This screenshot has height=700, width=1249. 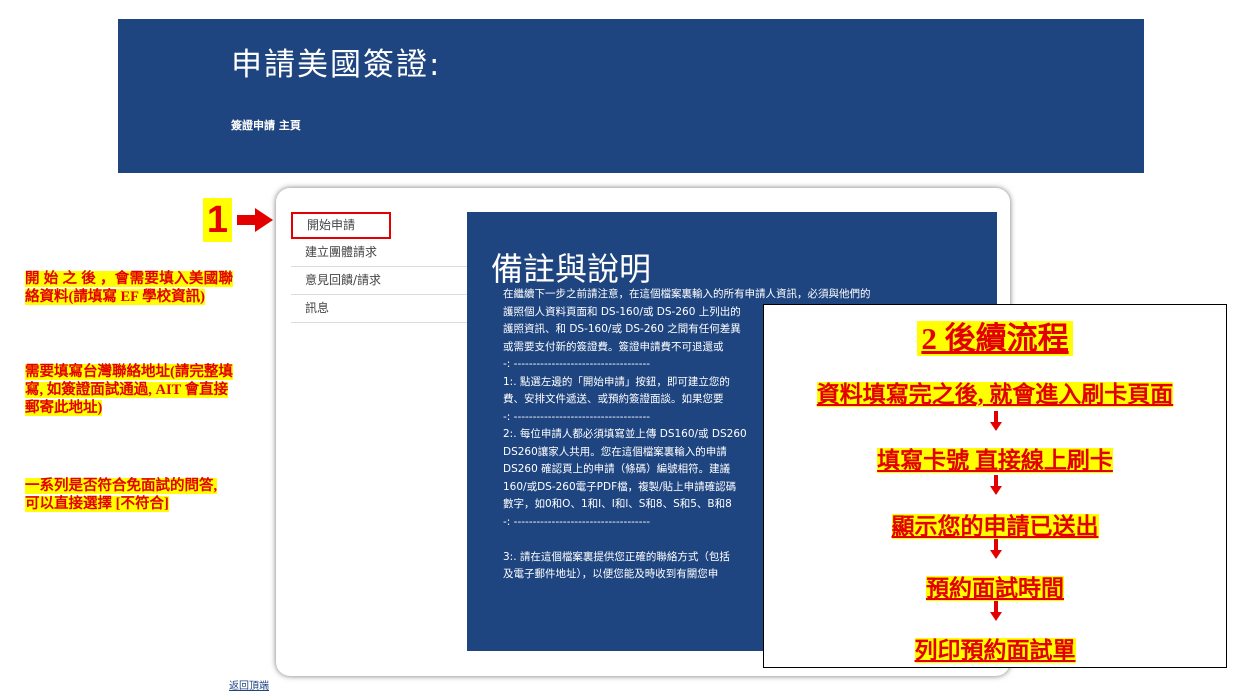 I want to click on process-step-1: 資料填寫完之後, 就會進入刷卡頁面, so click(x=995, y=394).